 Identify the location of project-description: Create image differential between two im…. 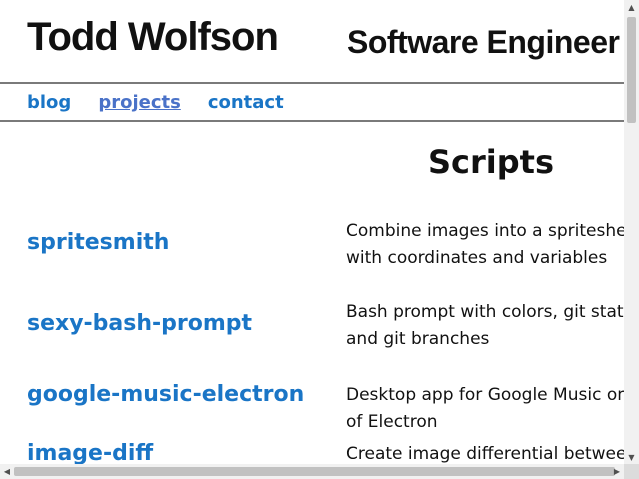
(485, 454).